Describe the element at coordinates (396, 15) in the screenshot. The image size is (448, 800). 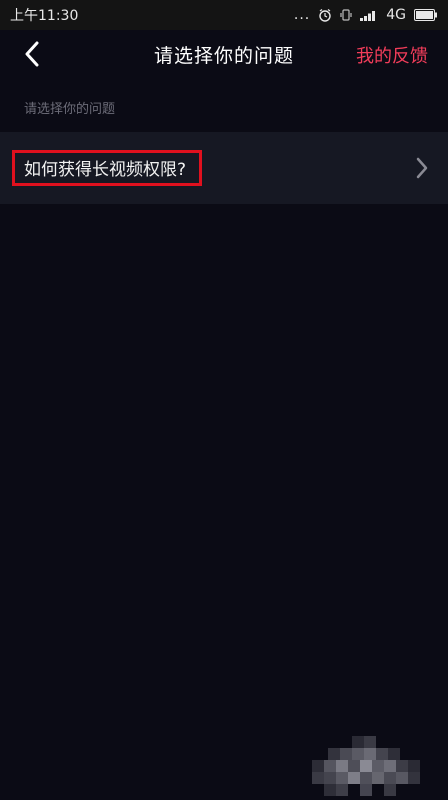
I see `network-type: 4G` at that location.